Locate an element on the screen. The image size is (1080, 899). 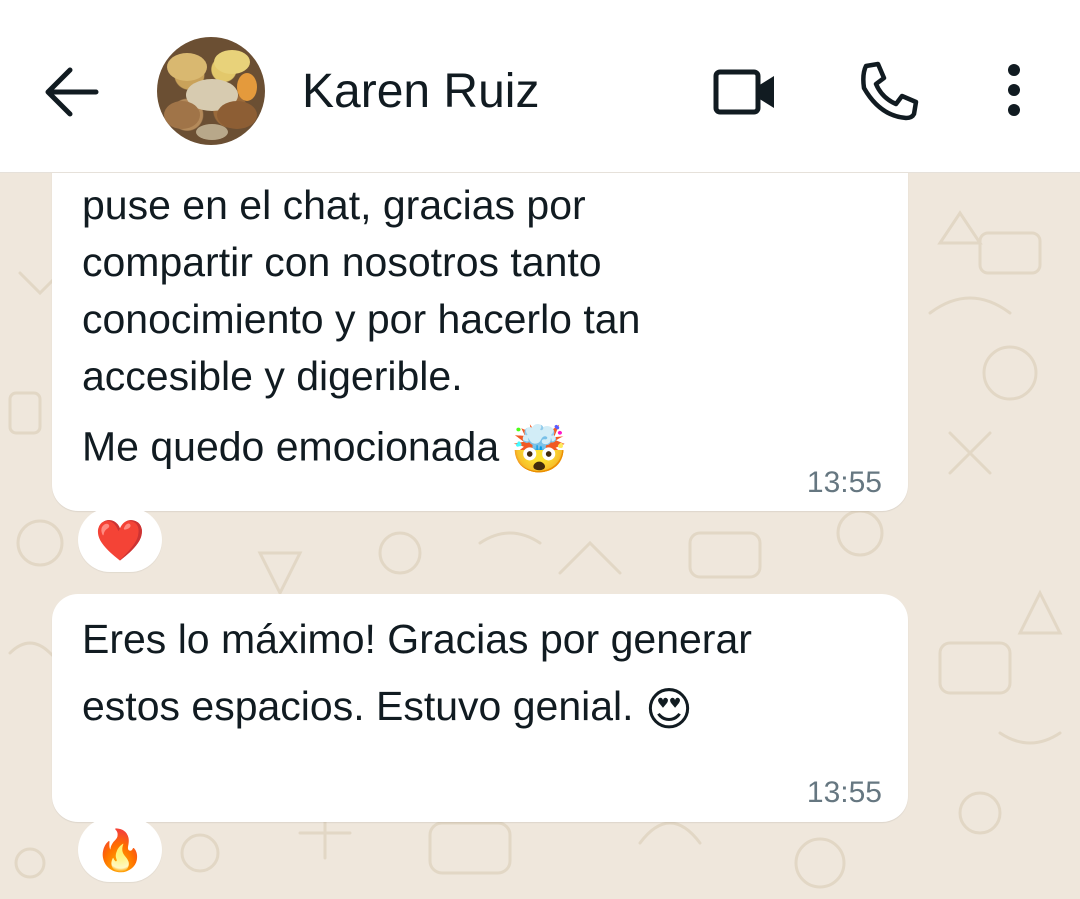
message-text-line: puse en el chat, gracias por is located at coordinates (334, 205).